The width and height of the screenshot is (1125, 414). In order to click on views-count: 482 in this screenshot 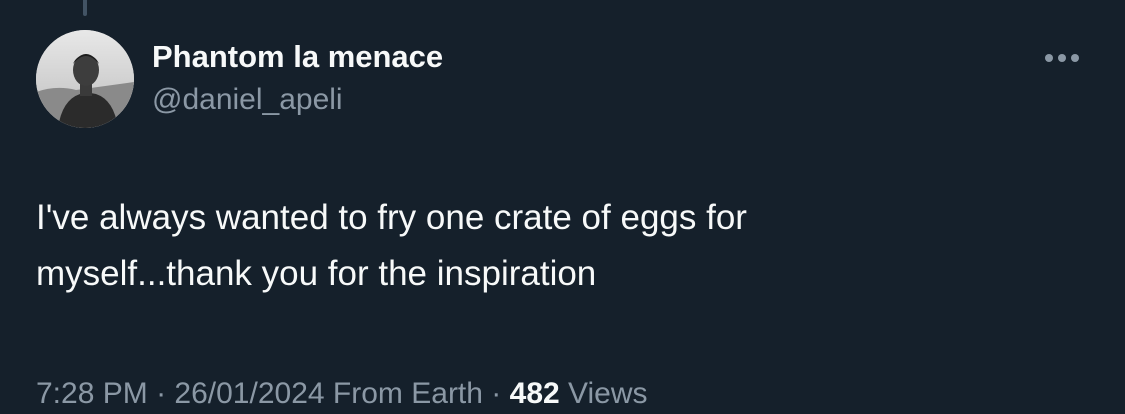, I will do `click(535, 393)`.